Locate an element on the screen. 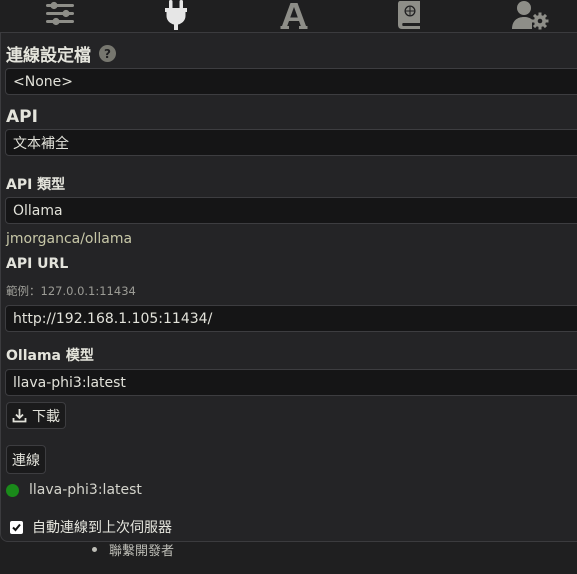 The width and height of the screenshot is (577, 574). tab-formatting is located at coordinates (294, 16).